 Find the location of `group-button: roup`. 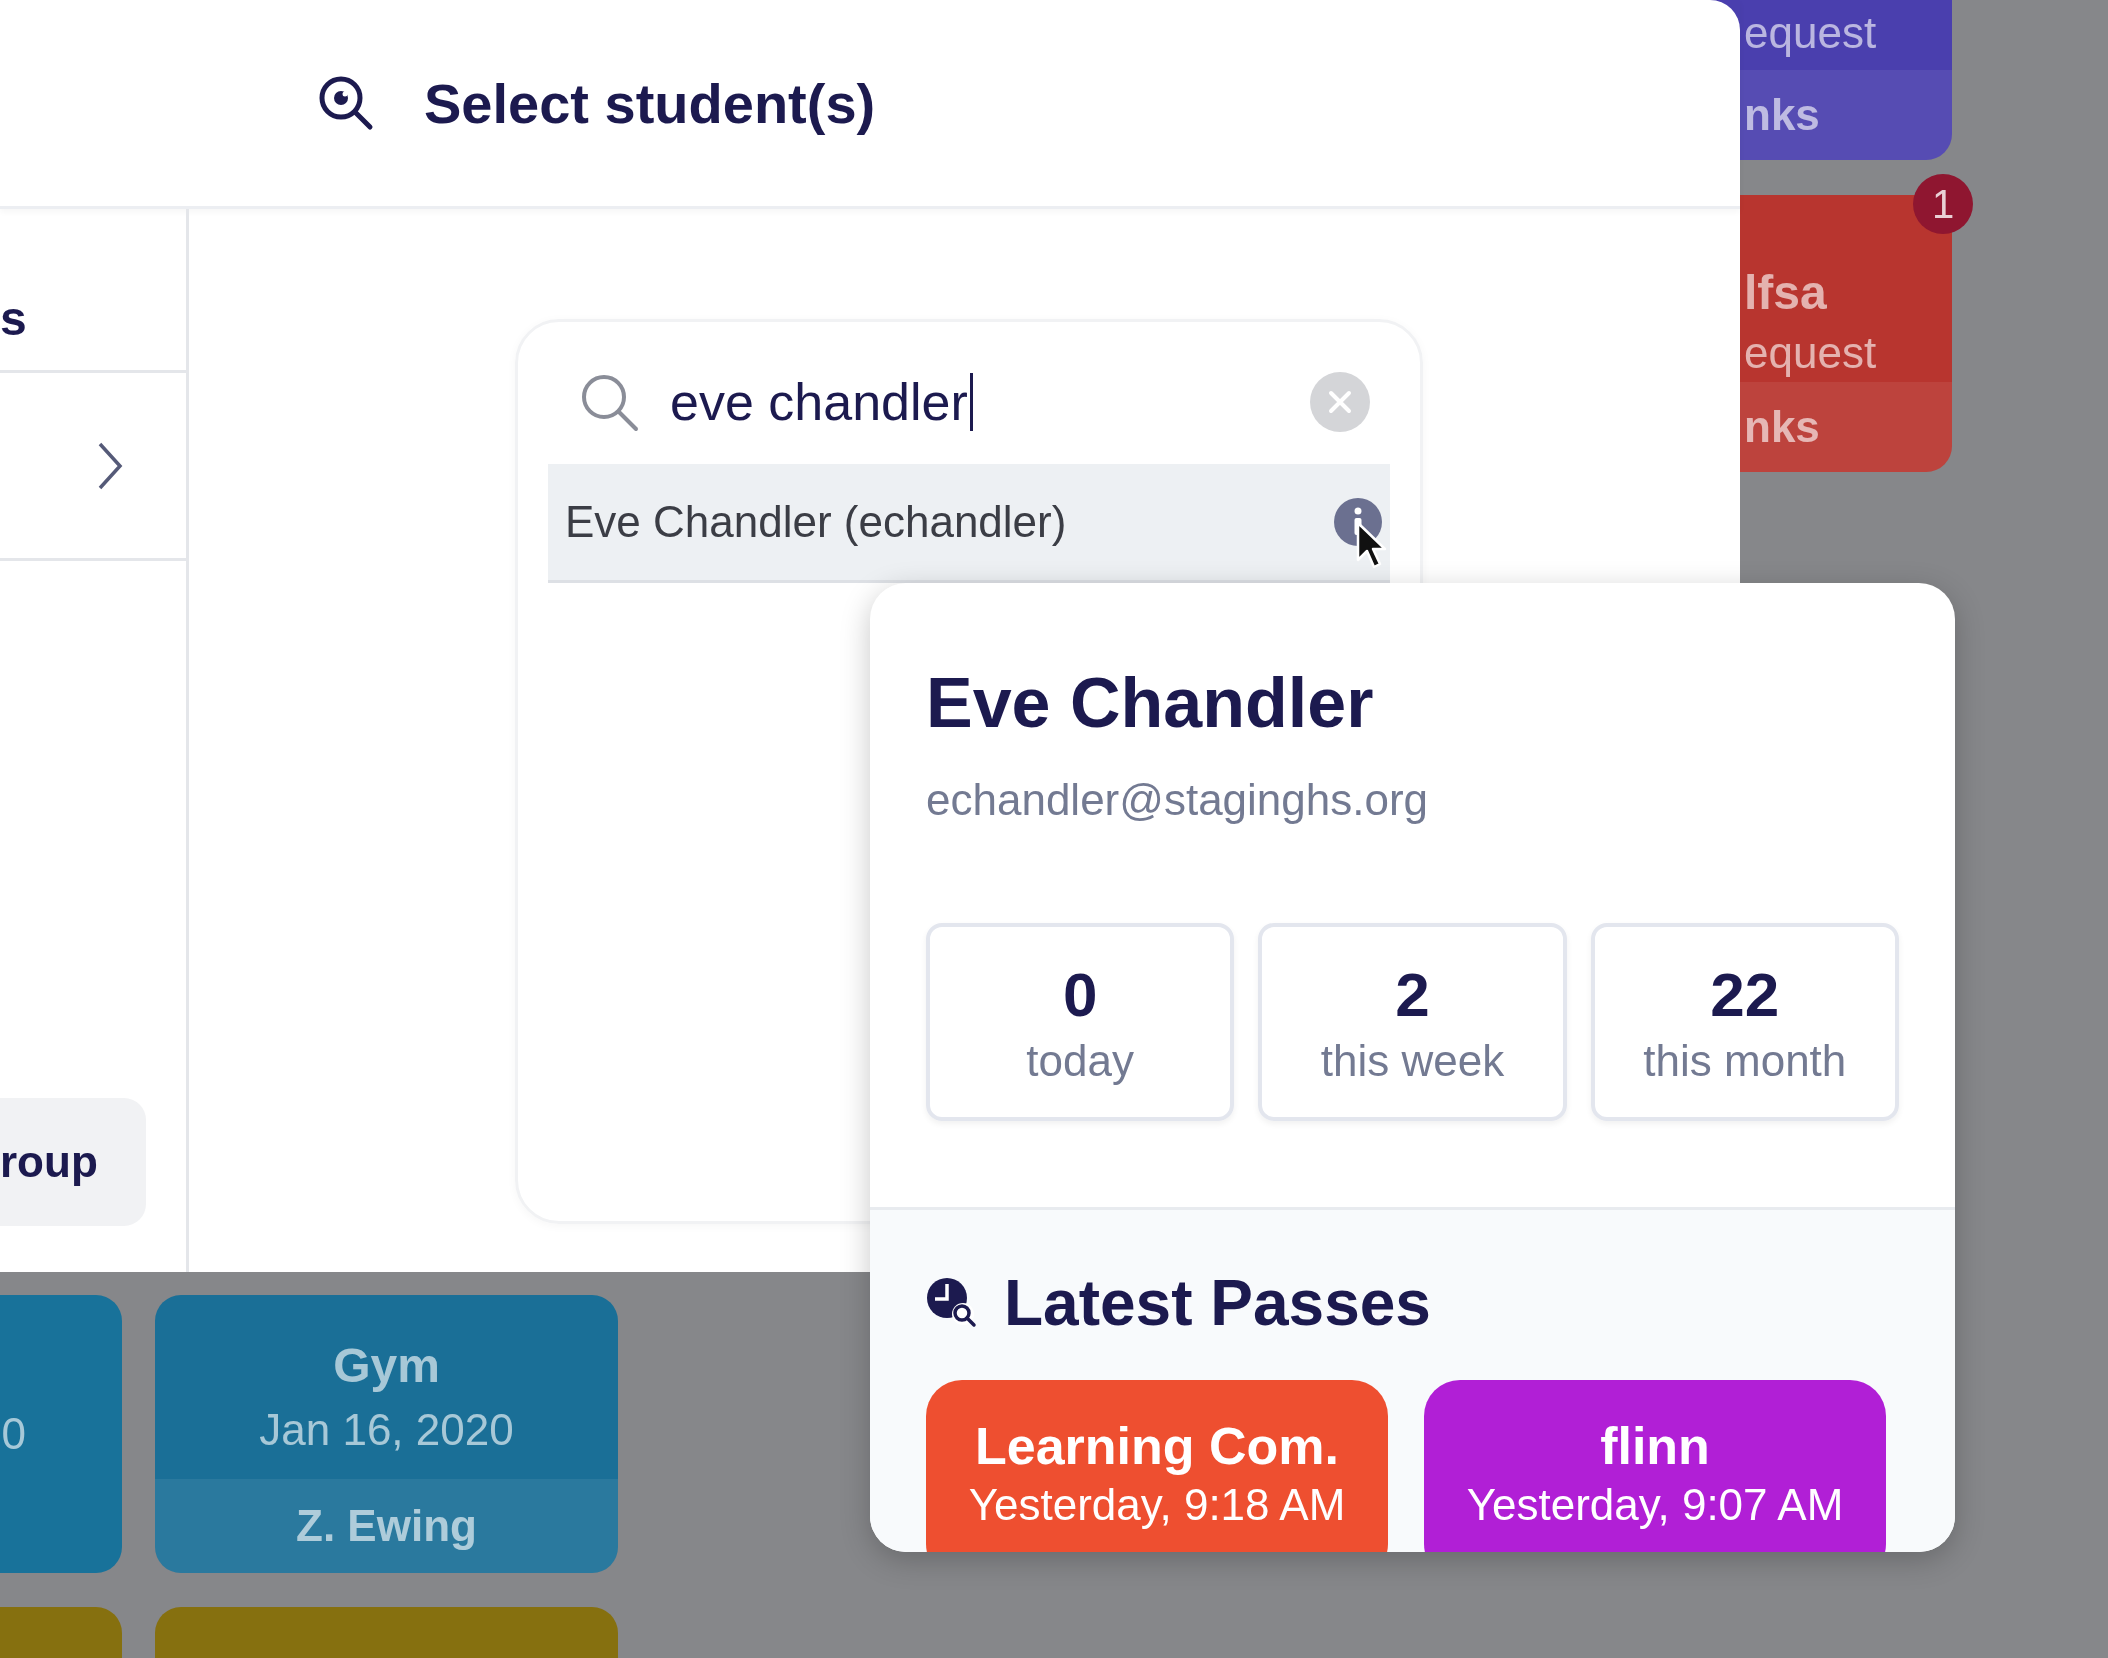

group-button: roup is located at coordinates (73, 1162).